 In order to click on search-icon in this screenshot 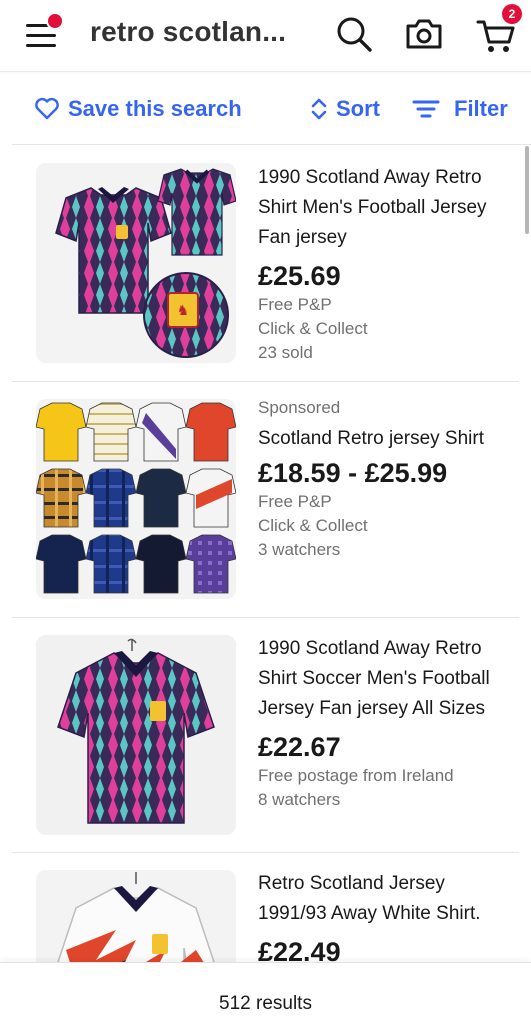, I will do `click(354, 34)`.